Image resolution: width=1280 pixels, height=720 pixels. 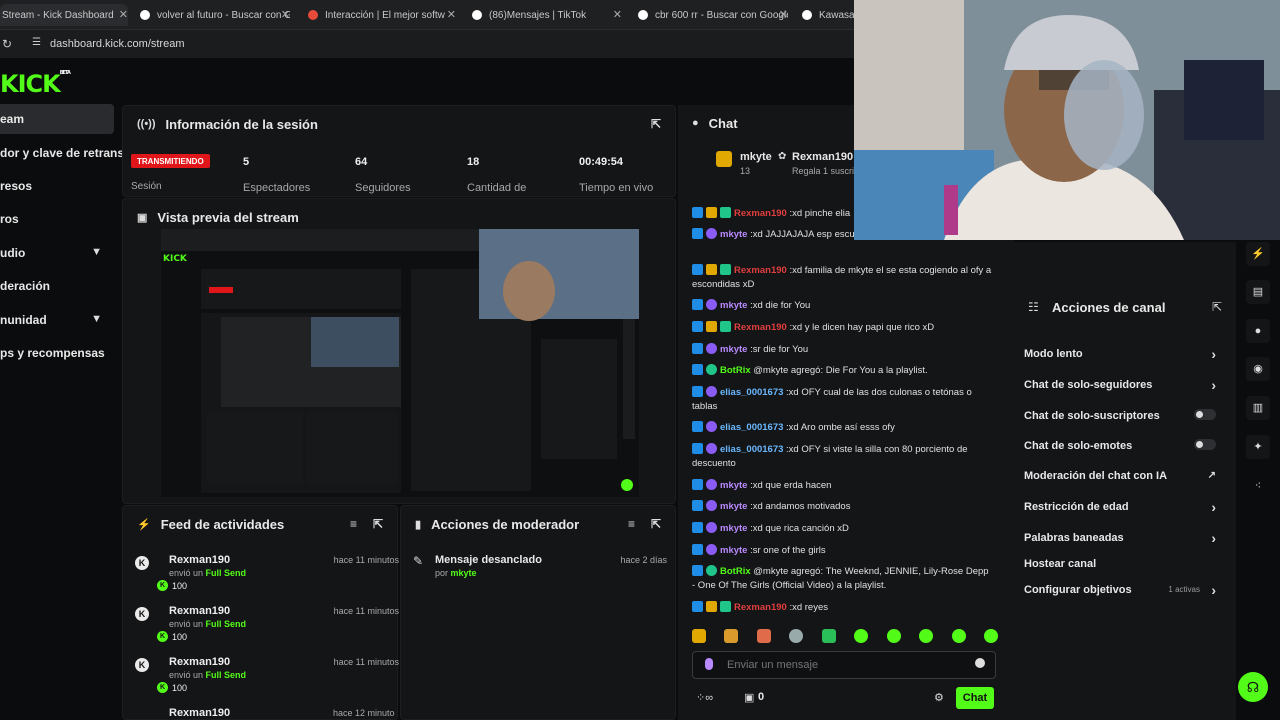 I want to click on sidebar-item-stream-key: dor y clave de retransn, so click(x=65, y=153).